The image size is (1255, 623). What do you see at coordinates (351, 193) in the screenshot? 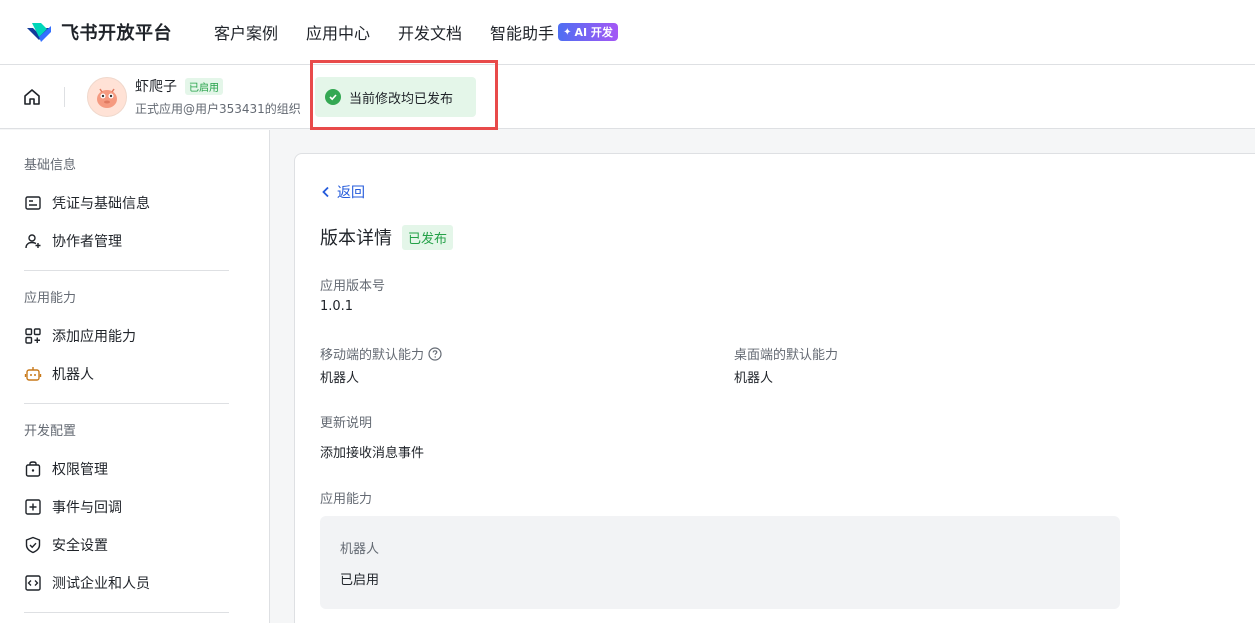
I see `back-label: 返回` at bounding box center [351, 193].